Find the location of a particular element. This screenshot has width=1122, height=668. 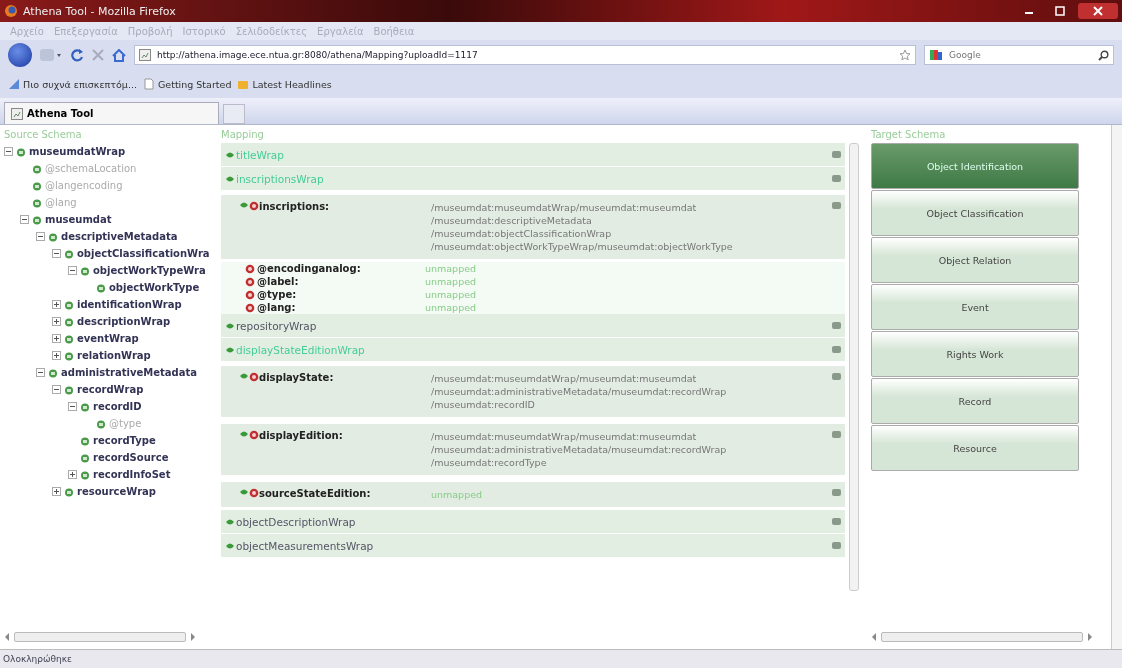

reload-icon is located at coordinates (77, 55).